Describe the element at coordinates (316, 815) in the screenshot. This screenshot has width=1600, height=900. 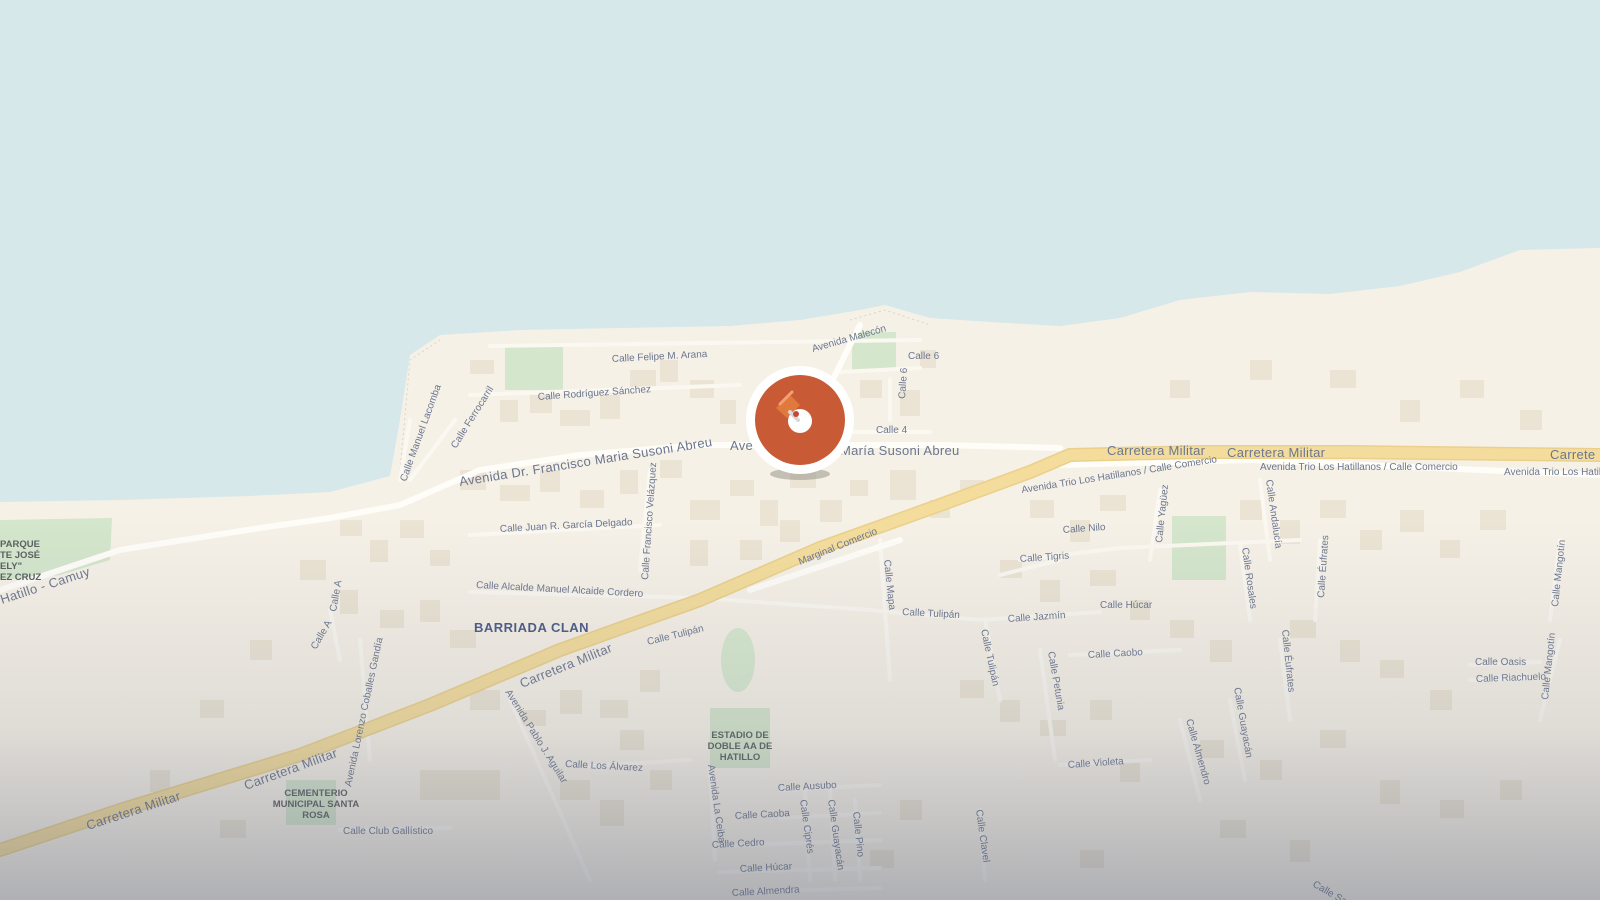
I see `poi-cementerio-line-3: ROSA` at that location.